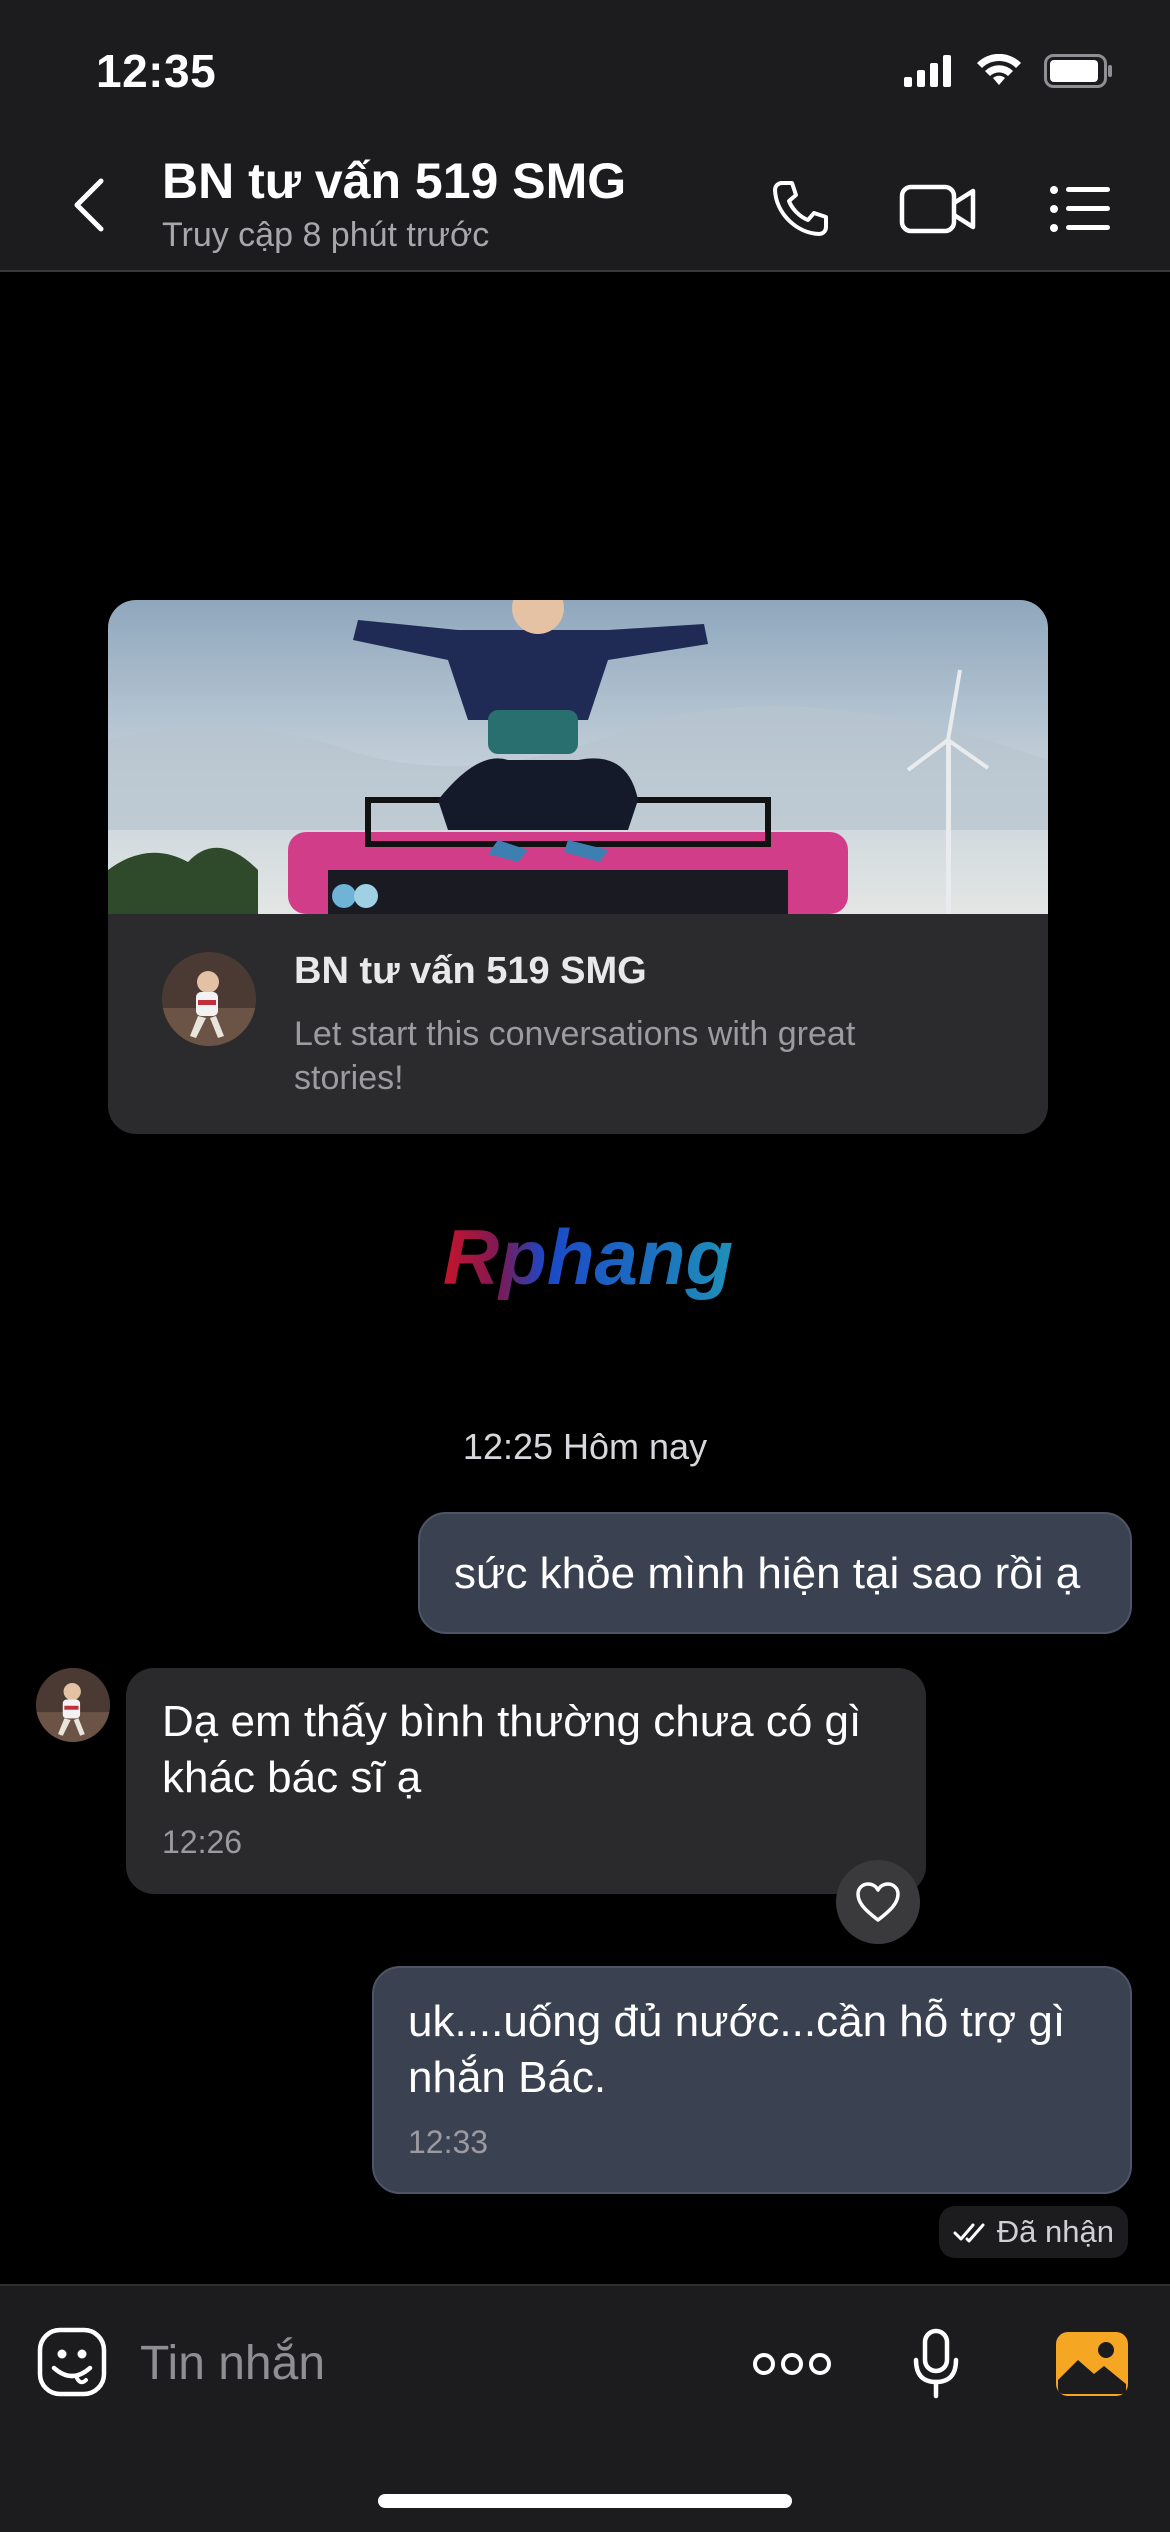 The height and width of the screenshot is (2532, 1170). What do you see at coordinates (585, 70) in the screenshot?
I see `status-bar: 12:35` at bounding box center [585, 70].